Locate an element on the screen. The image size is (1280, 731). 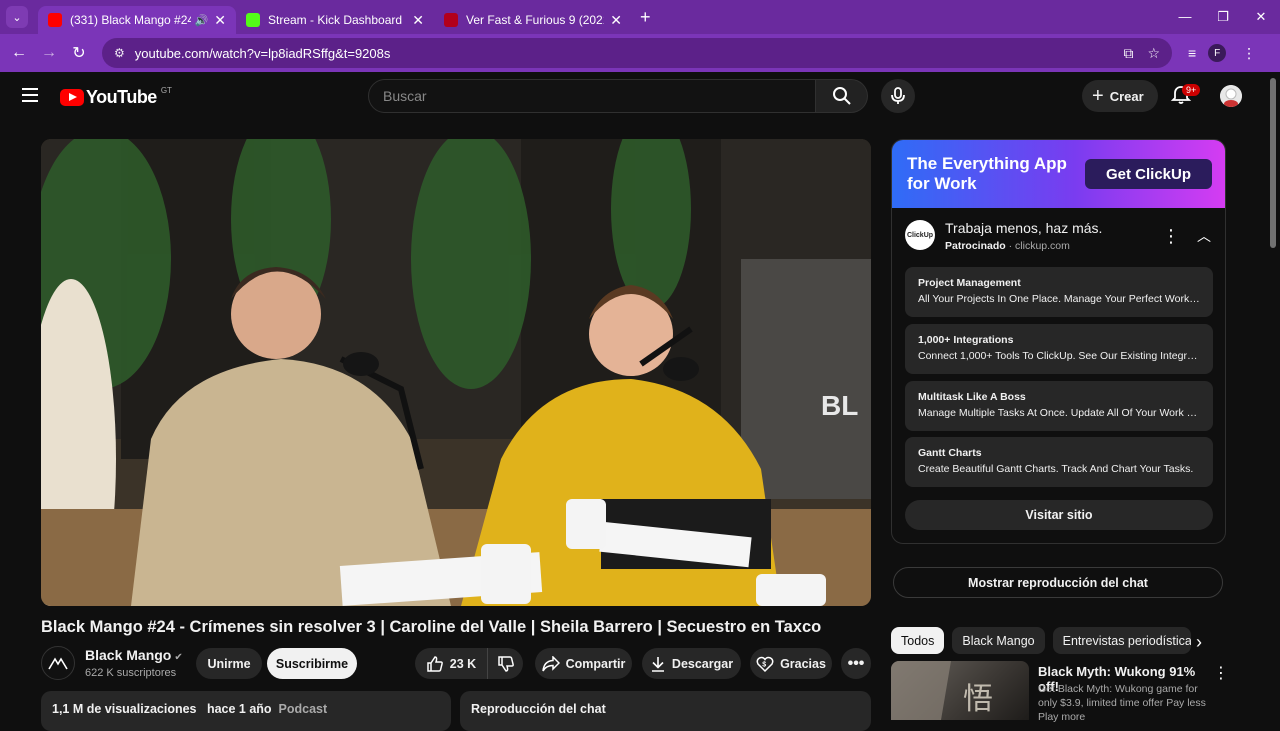
youtube-logo: YouTube GT is located at coordinates (116, 97).